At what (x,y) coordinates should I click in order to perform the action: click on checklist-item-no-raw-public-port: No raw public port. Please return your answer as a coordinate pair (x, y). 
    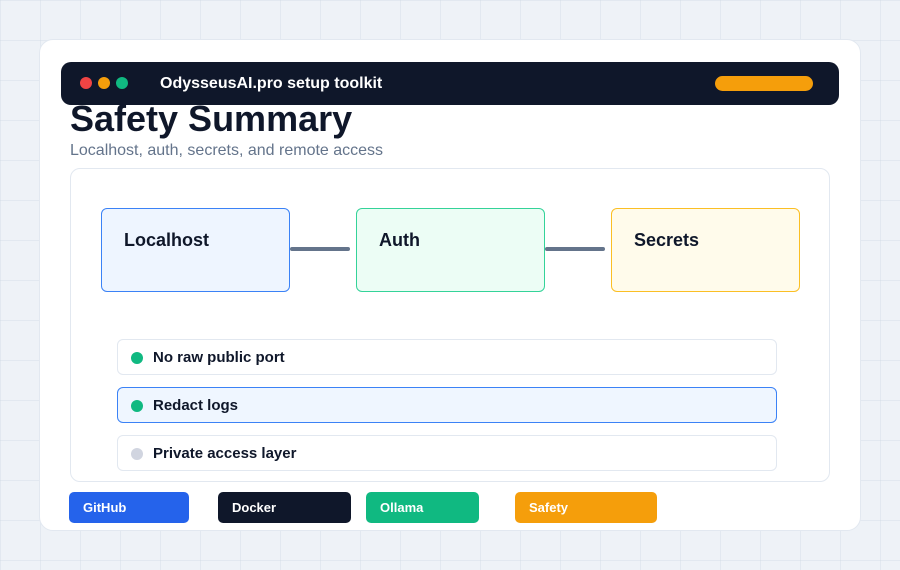
    Looking at the image, I should click on (447, 357).